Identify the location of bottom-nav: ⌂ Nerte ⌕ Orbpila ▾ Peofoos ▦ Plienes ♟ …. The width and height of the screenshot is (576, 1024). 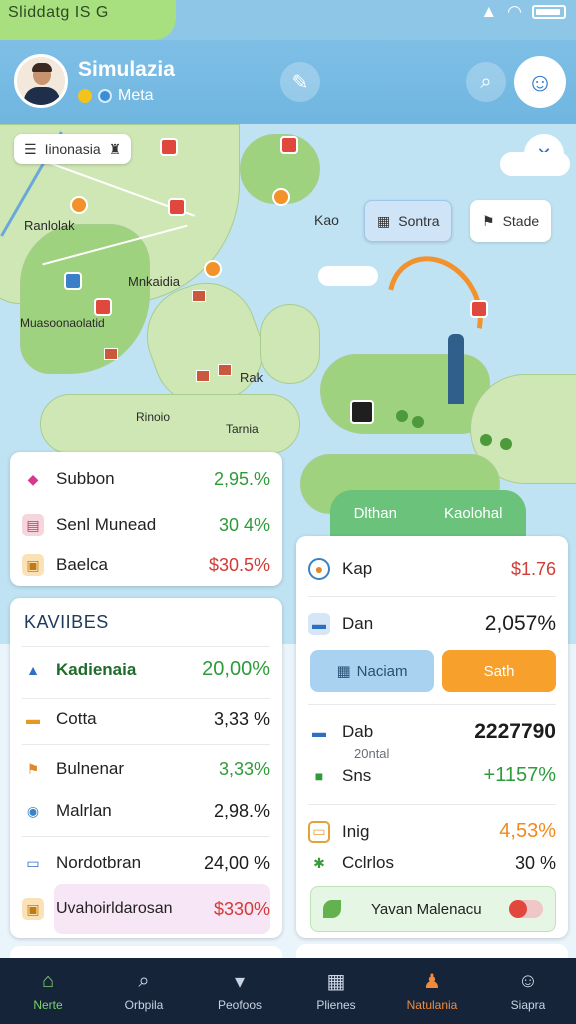
(288, 991).